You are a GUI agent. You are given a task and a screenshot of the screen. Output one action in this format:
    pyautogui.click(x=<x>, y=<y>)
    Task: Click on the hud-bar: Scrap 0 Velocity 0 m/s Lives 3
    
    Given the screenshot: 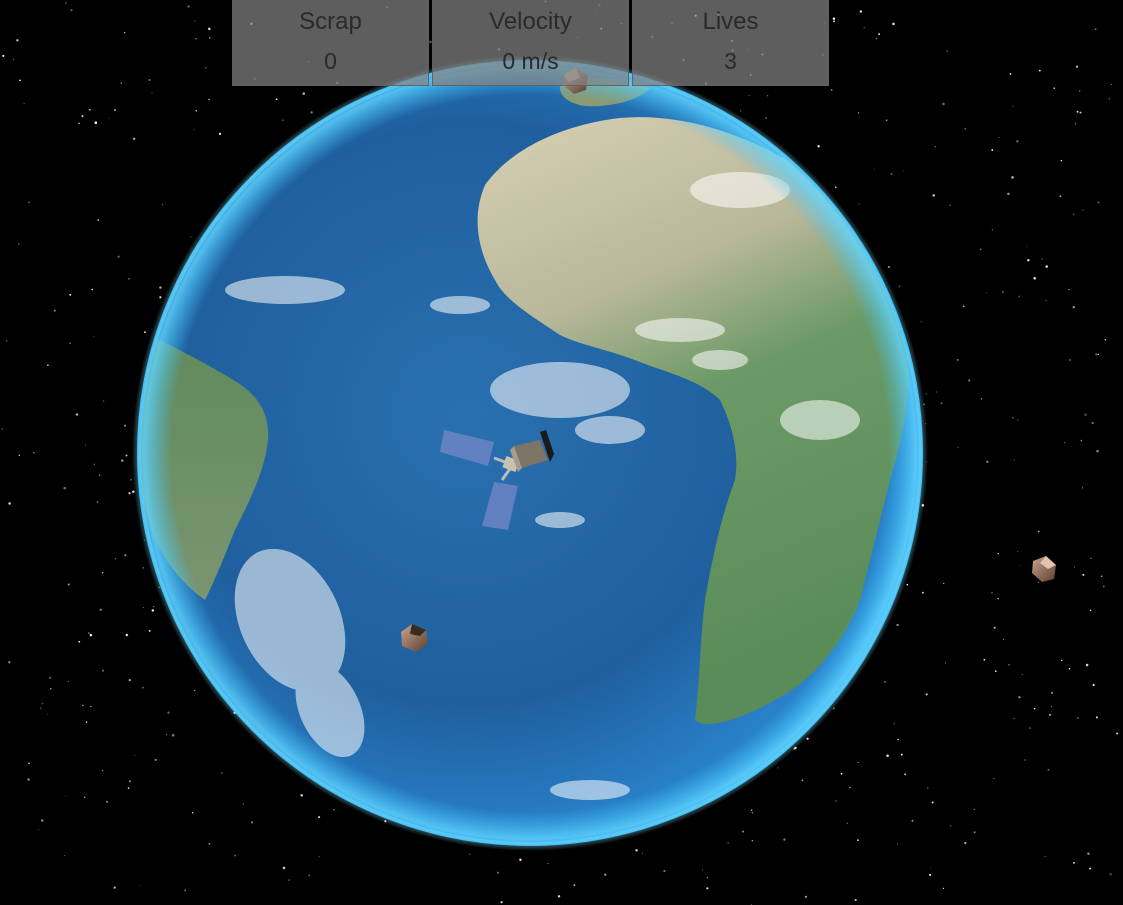 What is the action you would take?
    pyautogui.click(x=530, y=43)
    